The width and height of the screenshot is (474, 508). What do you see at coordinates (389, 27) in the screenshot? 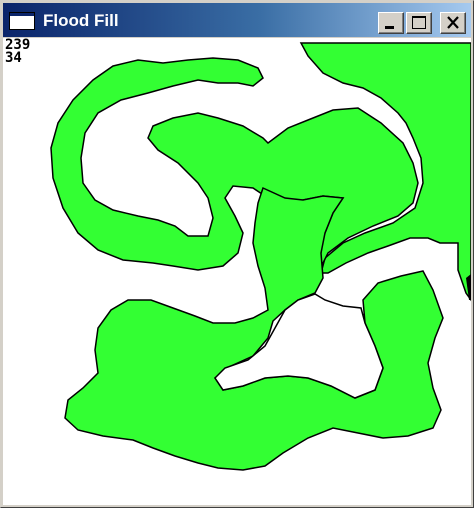
I see `minimize-icon` at bounding box center [389, 27].